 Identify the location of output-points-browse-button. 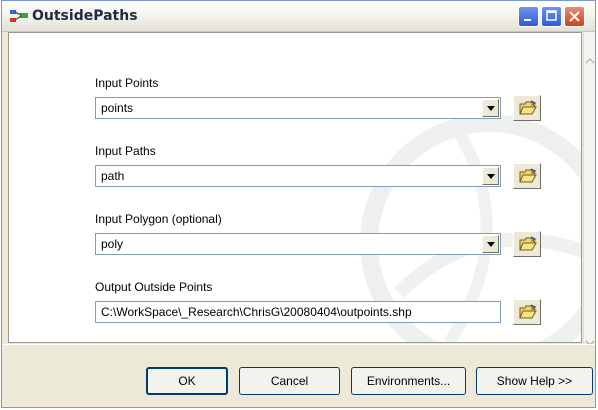
(527, 312).